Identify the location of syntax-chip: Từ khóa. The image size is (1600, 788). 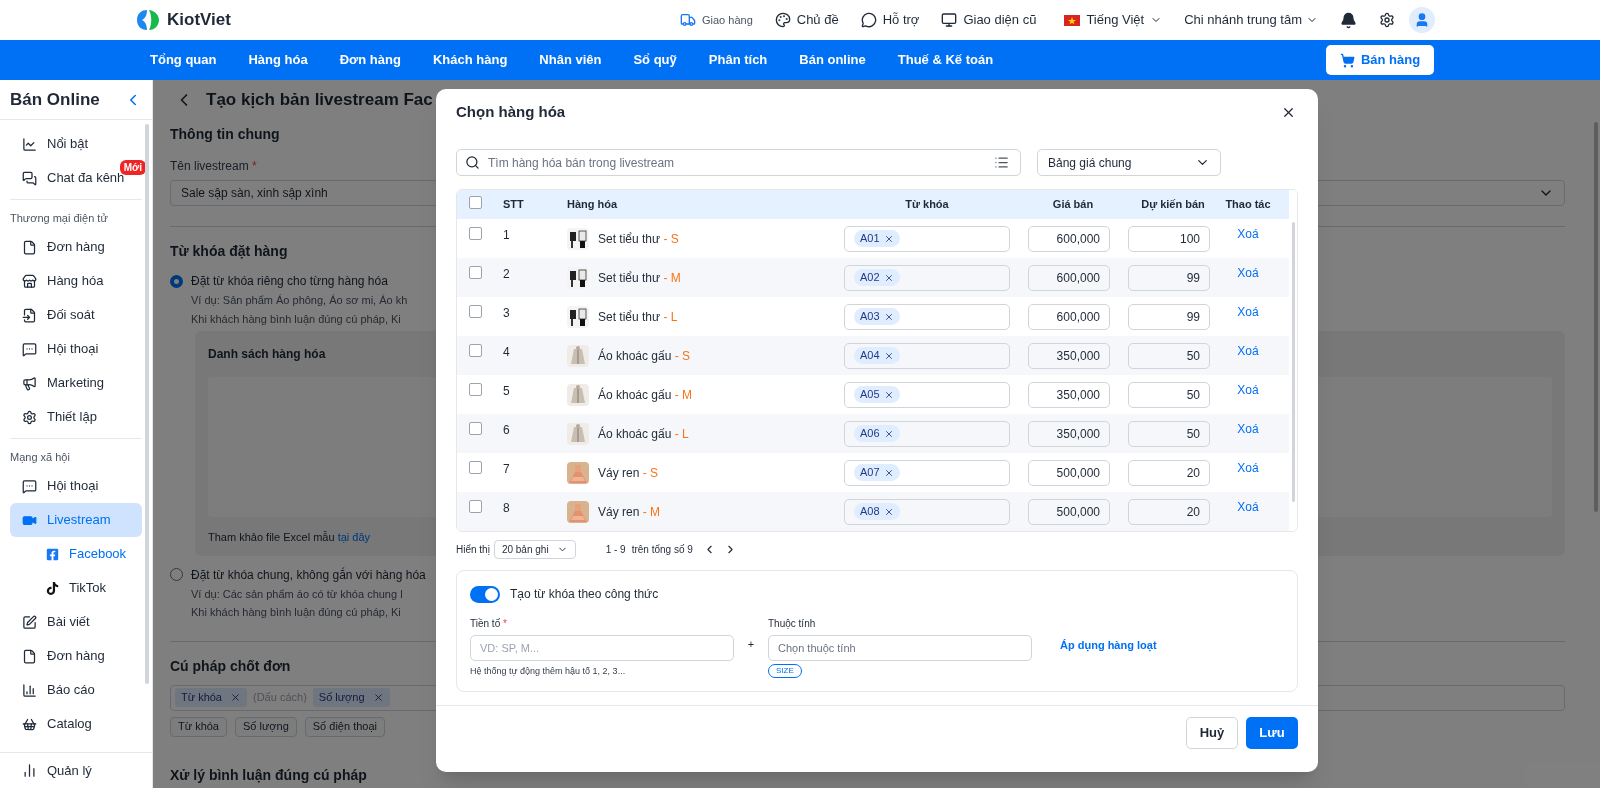
(198, 726).